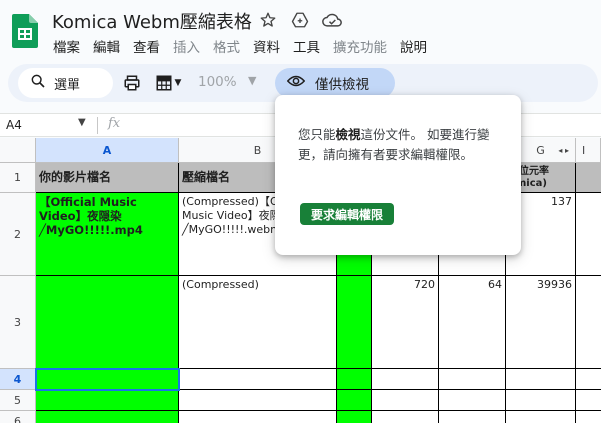 The width and height of the screenshot is (601, 423). What do you see at coordinates (18, 234) in the screenshot?
I see `row-header-2: 2` at bounding box center [18, 234].